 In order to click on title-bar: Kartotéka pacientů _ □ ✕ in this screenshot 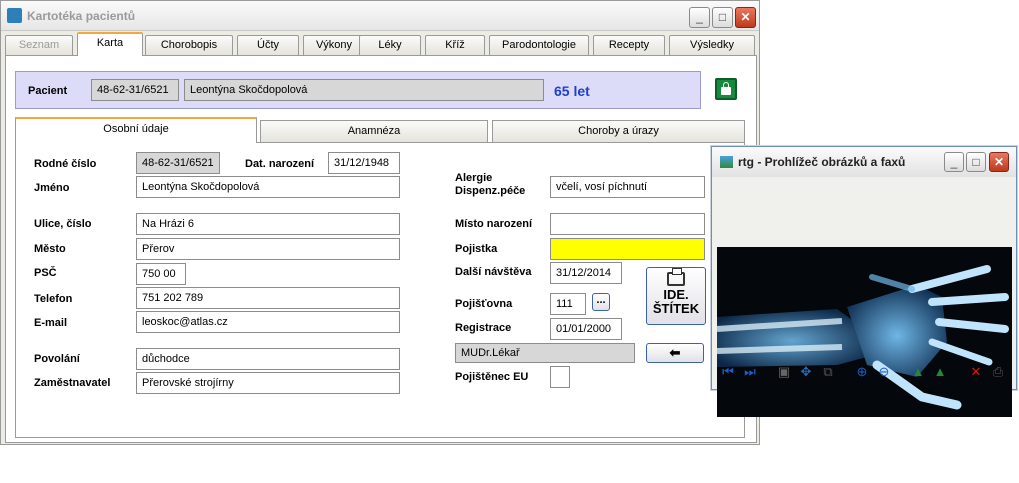, I will do `click(380, 16)`.